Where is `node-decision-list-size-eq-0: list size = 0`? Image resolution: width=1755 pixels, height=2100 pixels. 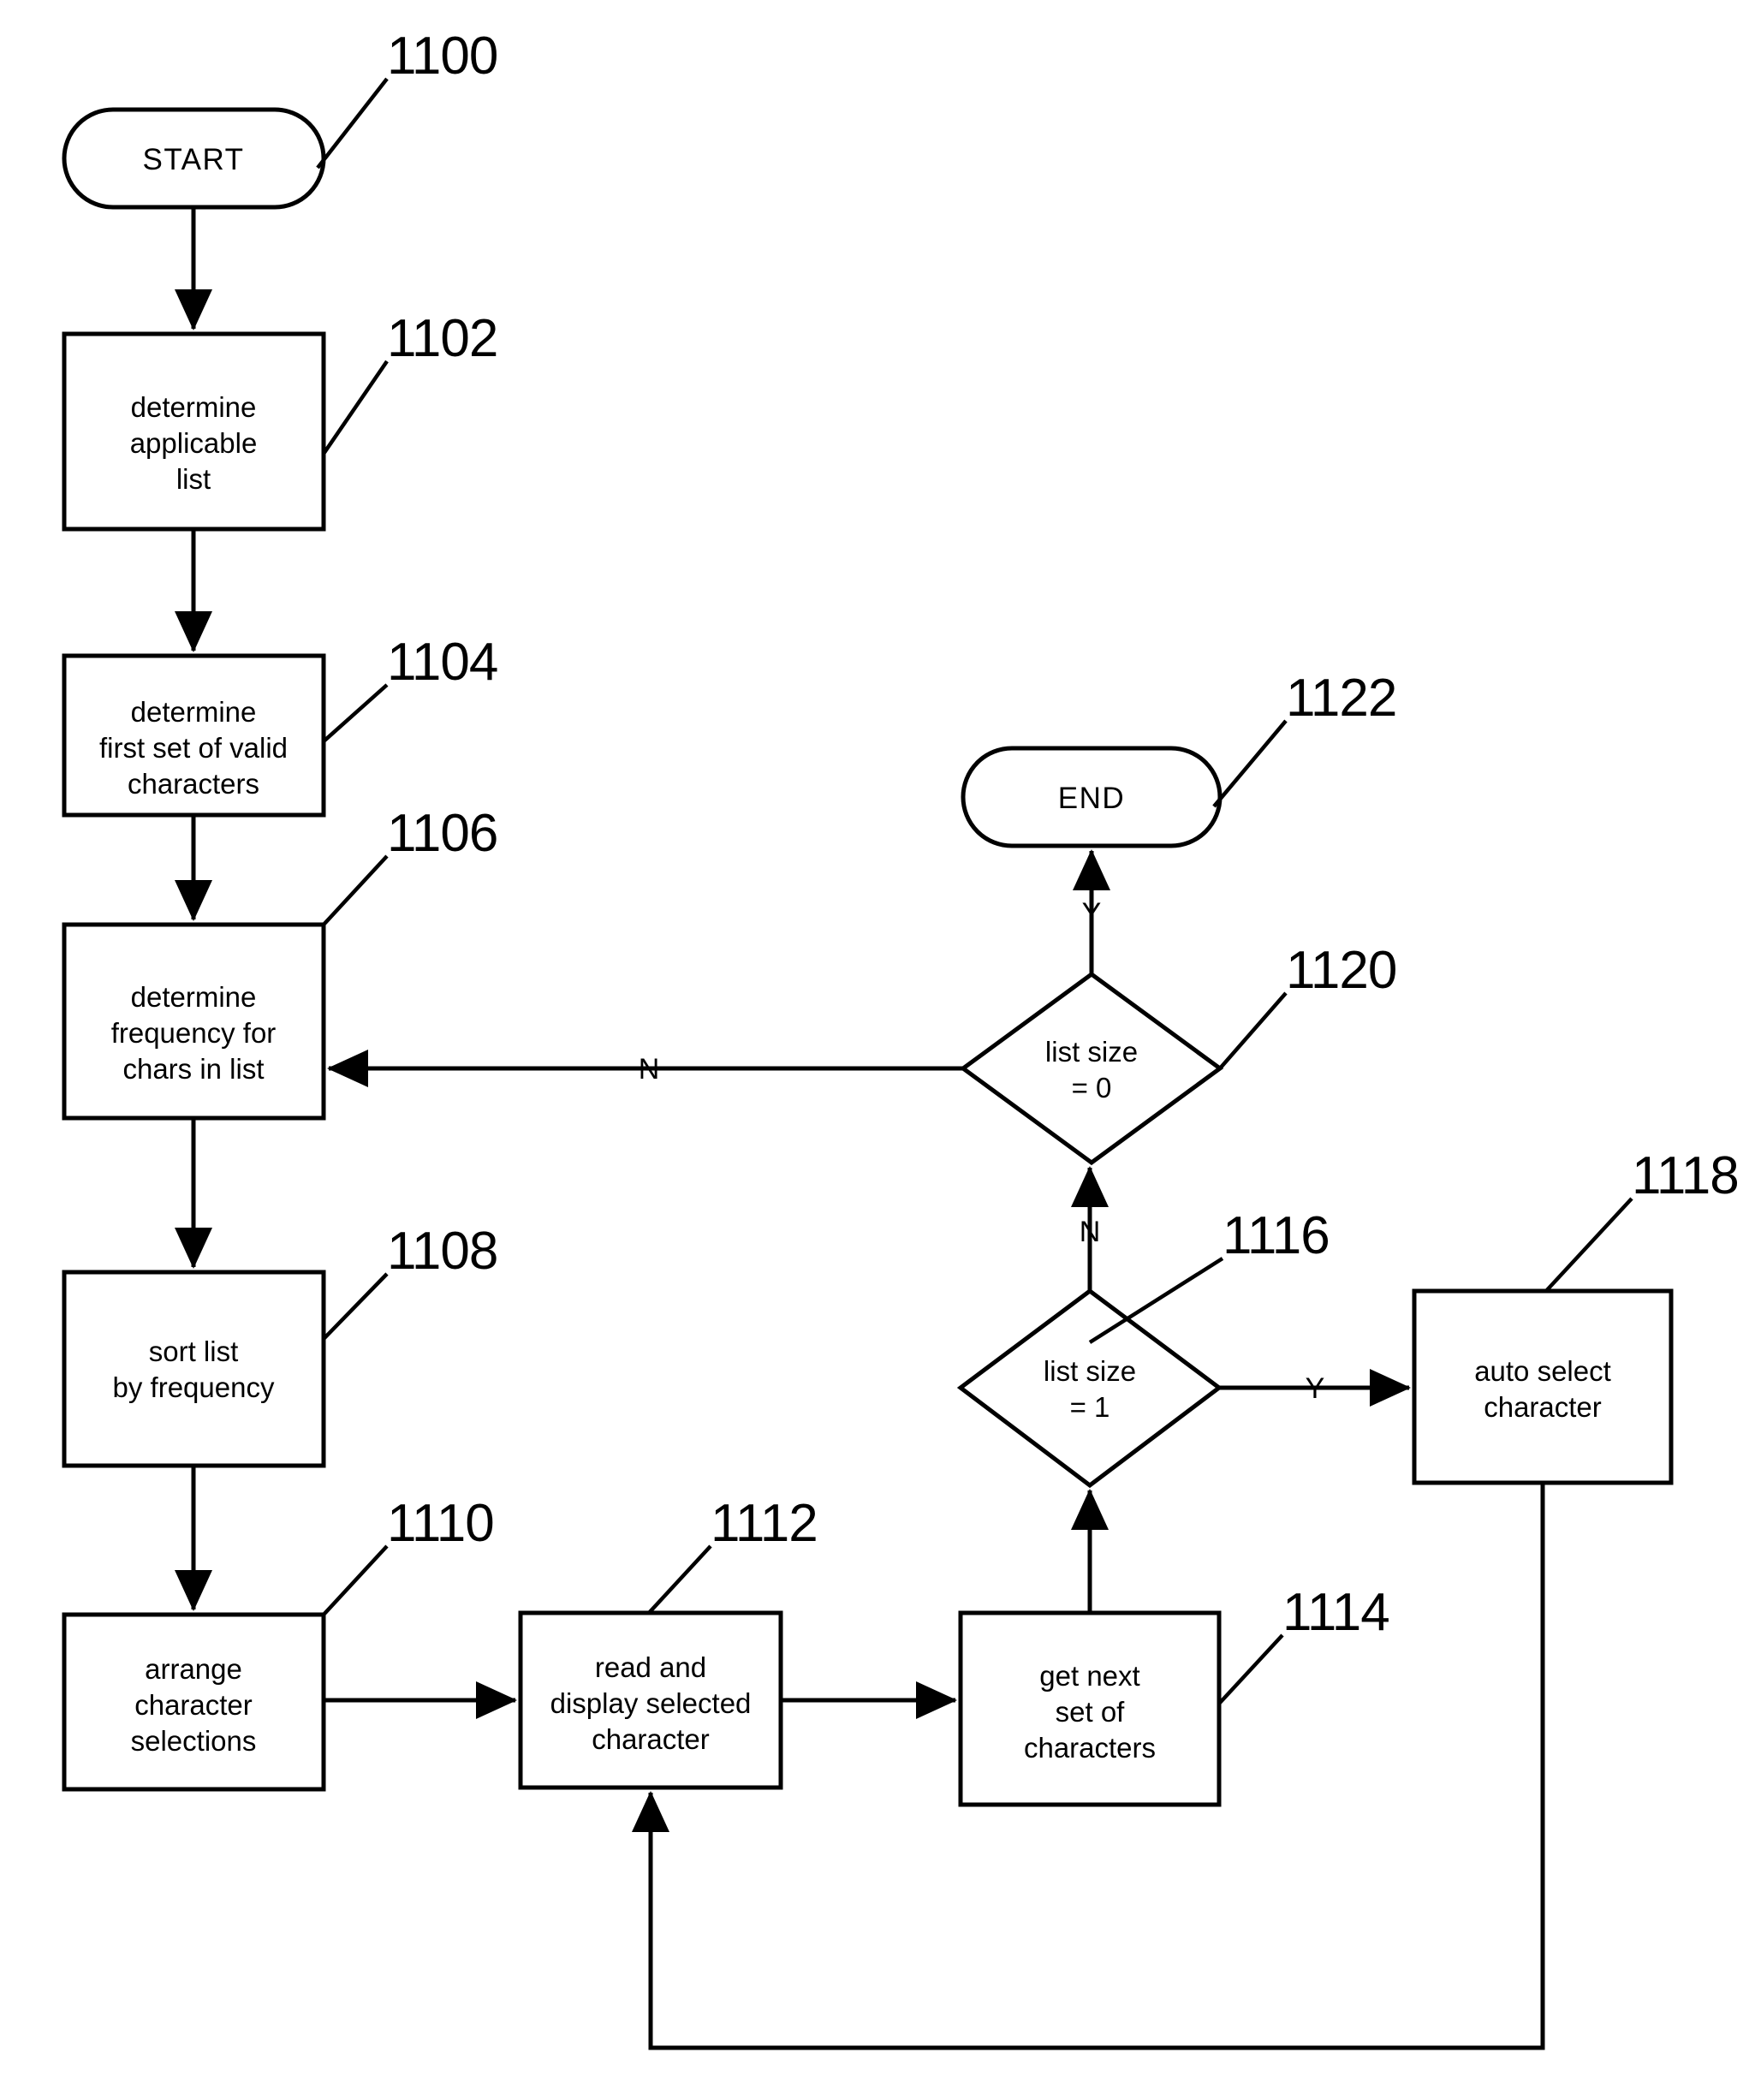
node-decision-list-size-eq-0: list size = 0 is located at coordinates (1091, 1068).